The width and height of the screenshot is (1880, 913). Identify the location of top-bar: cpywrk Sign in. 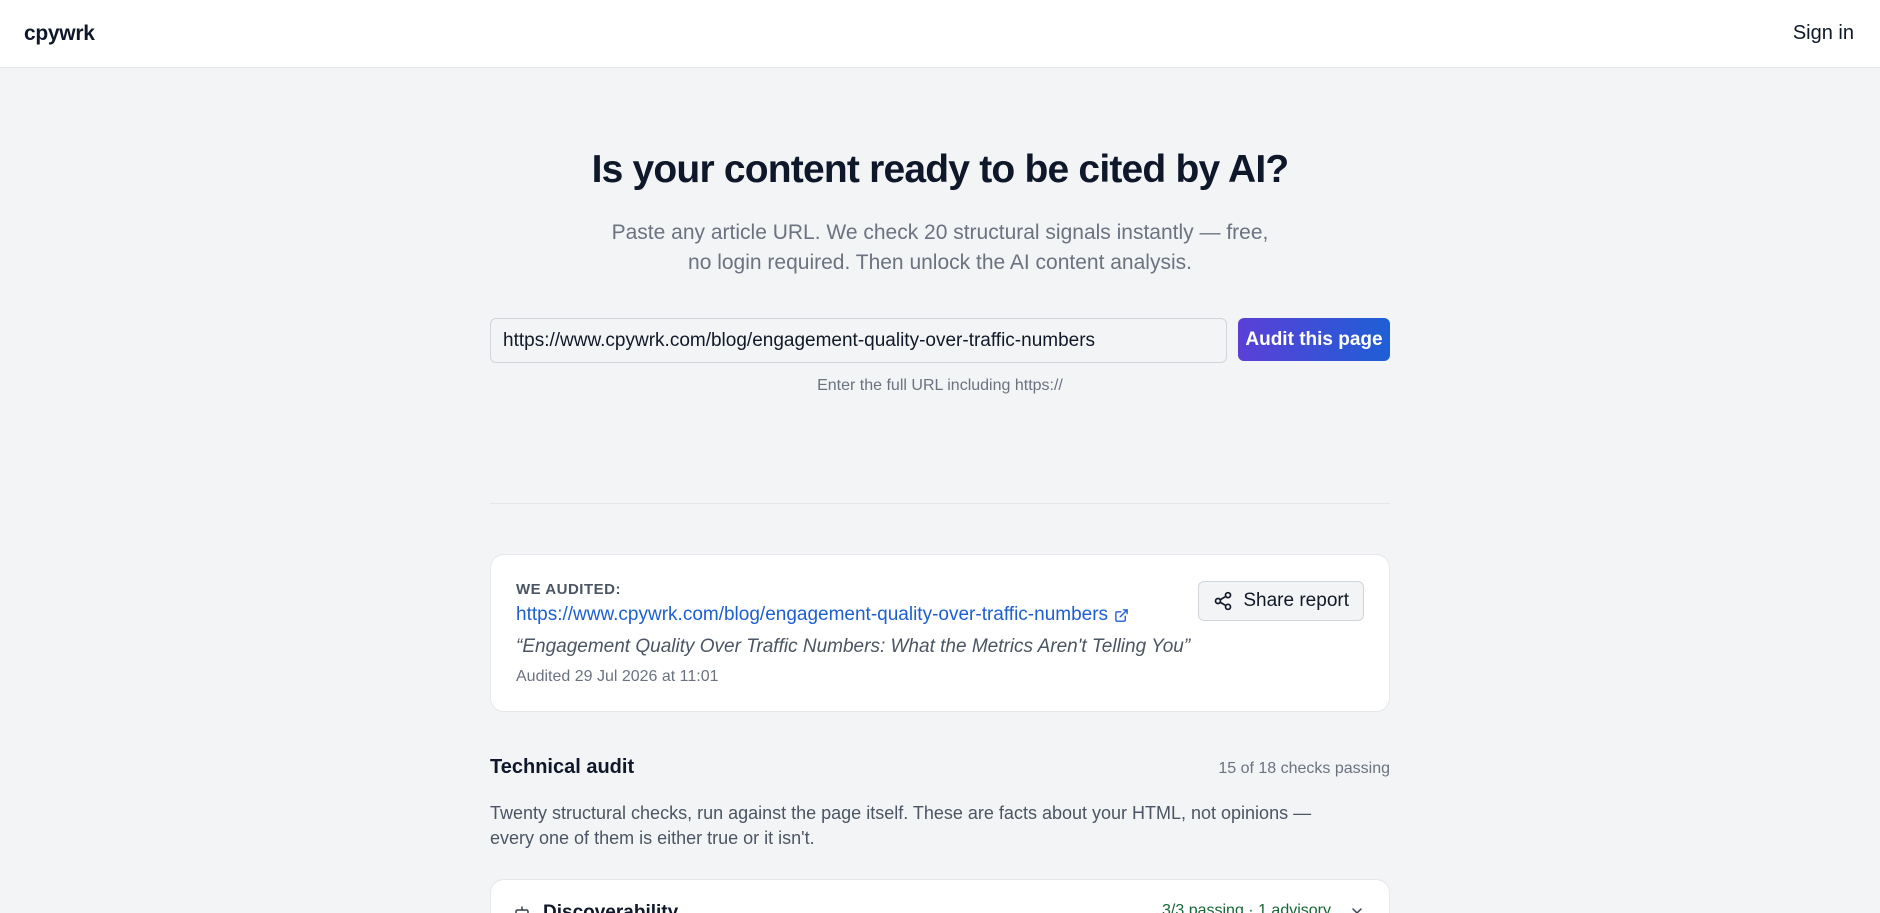
(940, 34).